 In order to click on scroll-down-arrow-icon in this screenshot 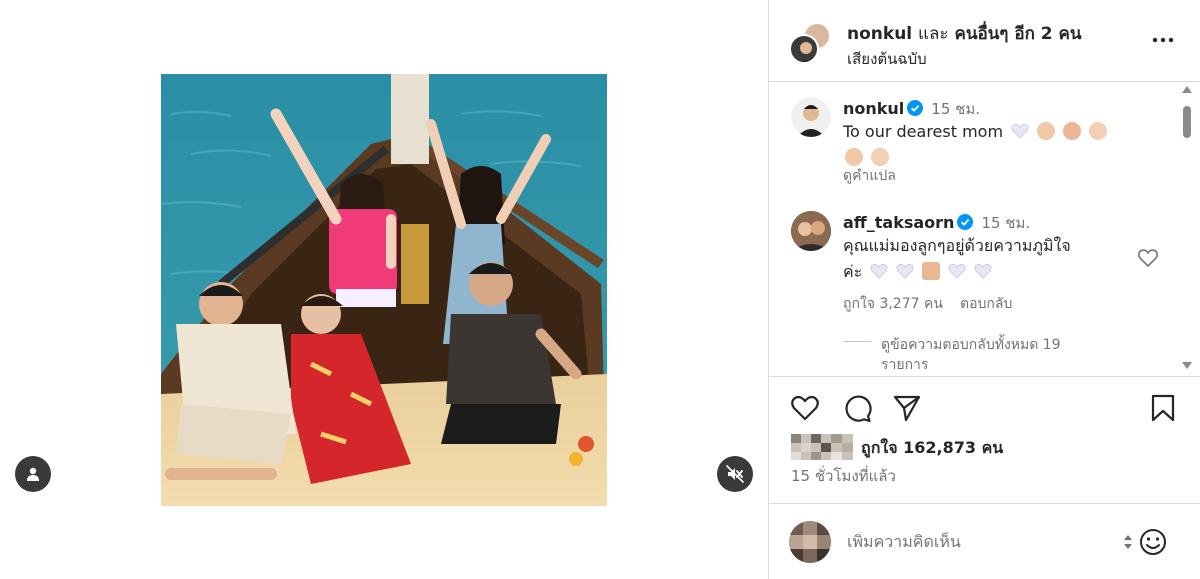, I will do `click(1187, 365)`.